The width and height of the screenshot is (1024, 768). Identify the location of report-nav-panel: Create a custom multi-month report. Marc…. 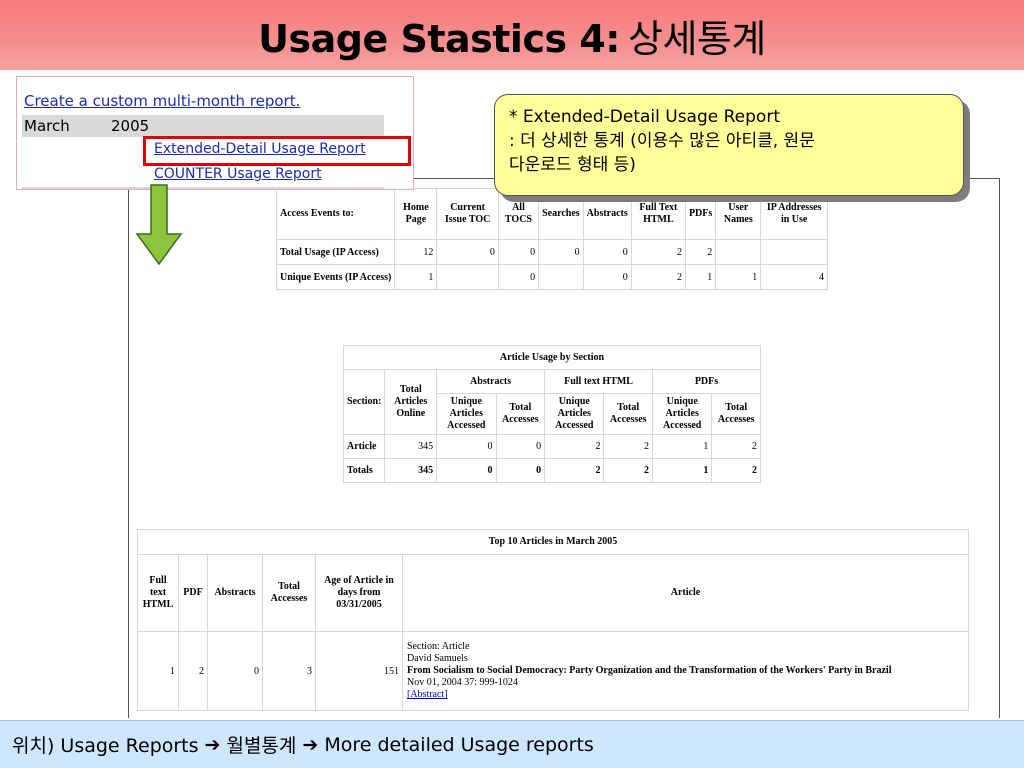
(215, 133).